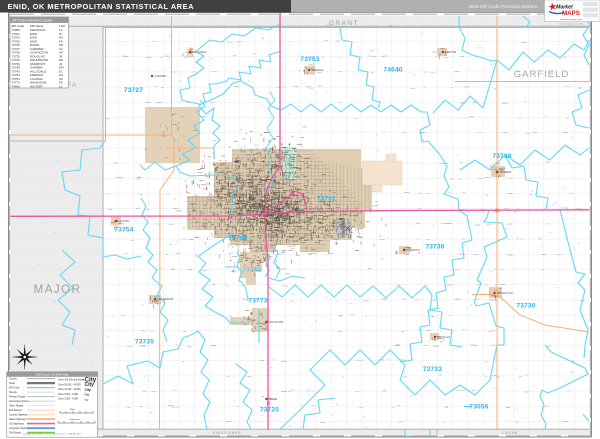  I want to click on svg-text: FAIRMONT, so click(414, 250).